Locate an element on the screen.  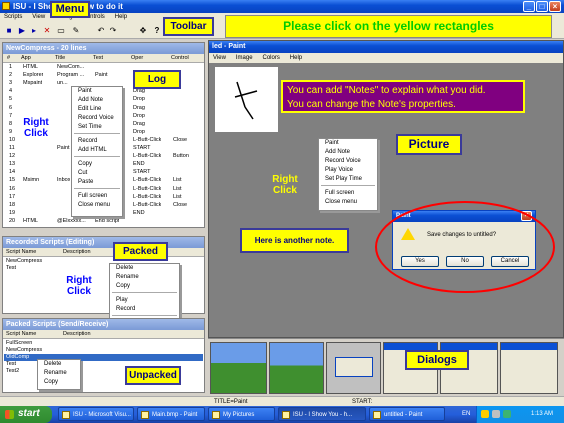
log-menu-item: Edit Line is located at coordinates (97, 109).